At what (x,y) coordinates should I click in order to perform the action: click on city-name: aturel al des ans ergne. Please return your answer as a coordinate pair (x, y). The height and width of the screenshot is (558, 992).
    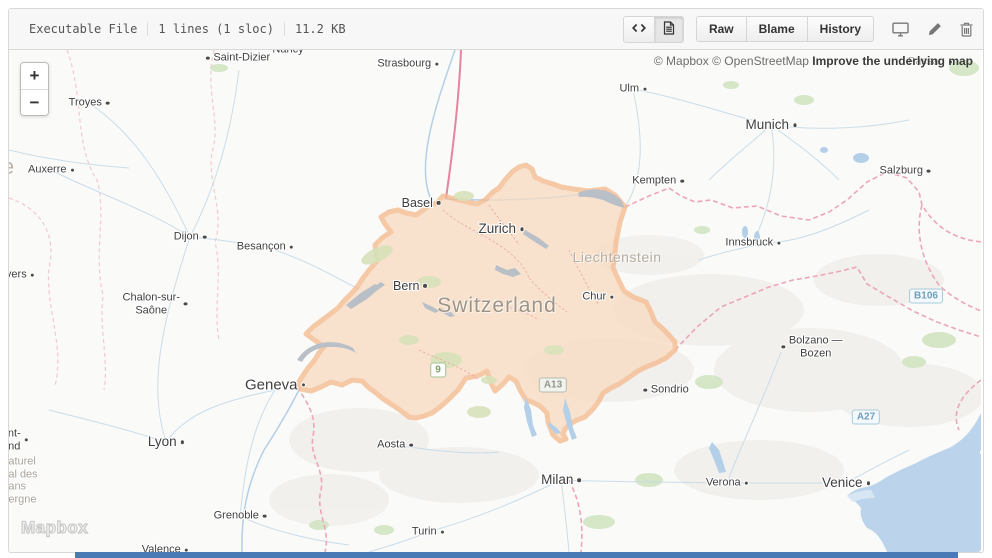
    Looking at the image, I should click on (23, 480).